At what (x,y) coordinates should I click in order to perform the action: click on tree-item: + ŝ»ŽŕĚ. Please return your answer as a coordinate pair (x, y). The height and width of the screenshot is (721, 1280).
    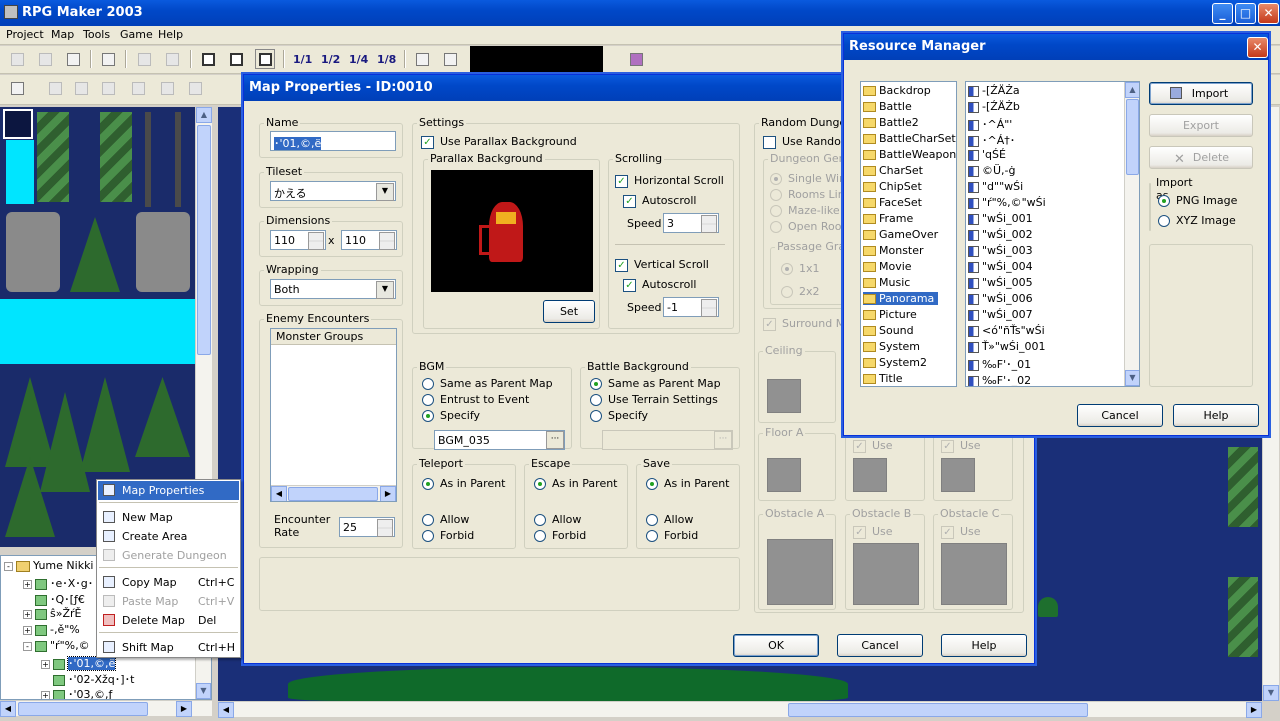
    Looking at the image, I should click on (52, 613).